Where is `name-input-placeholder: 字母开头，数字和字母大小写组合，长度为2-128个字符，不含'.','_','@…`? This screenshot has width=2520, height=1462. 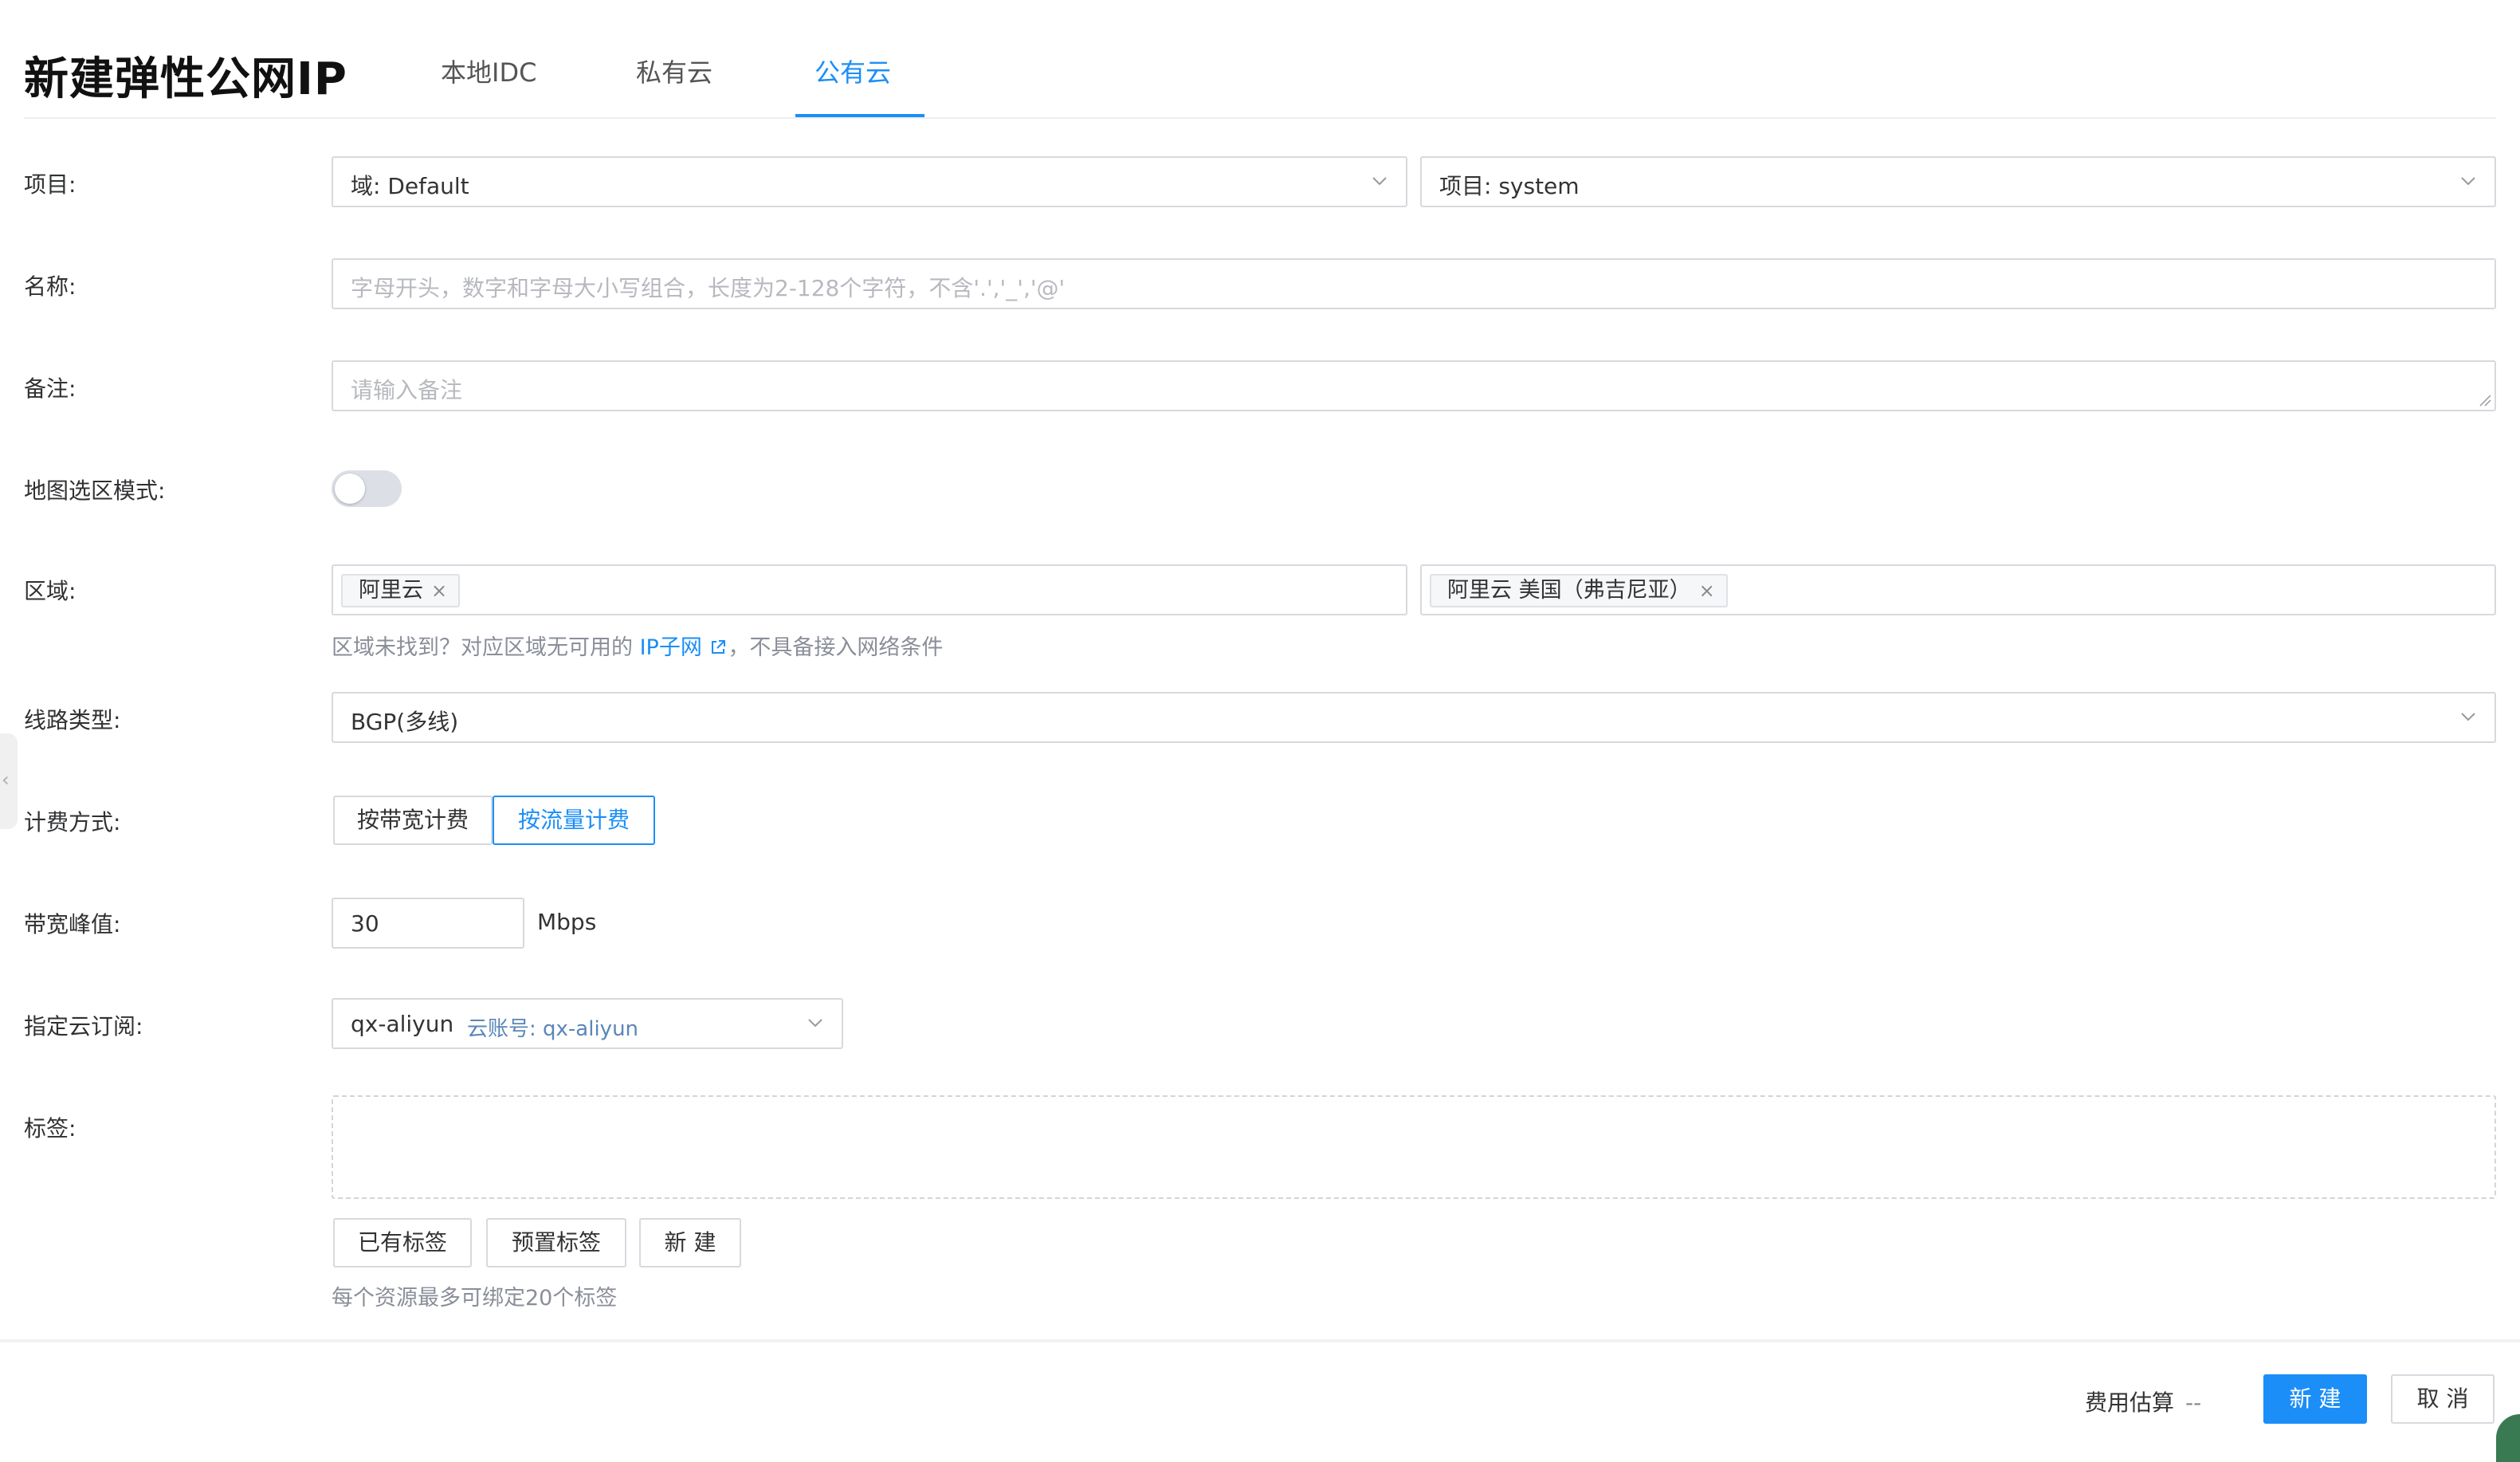
name-input-placeholder: 字母开头，数字和字母大小写组合，长度为2-128个字符，不含'.','_','@… is located at coordinates (708, 288).